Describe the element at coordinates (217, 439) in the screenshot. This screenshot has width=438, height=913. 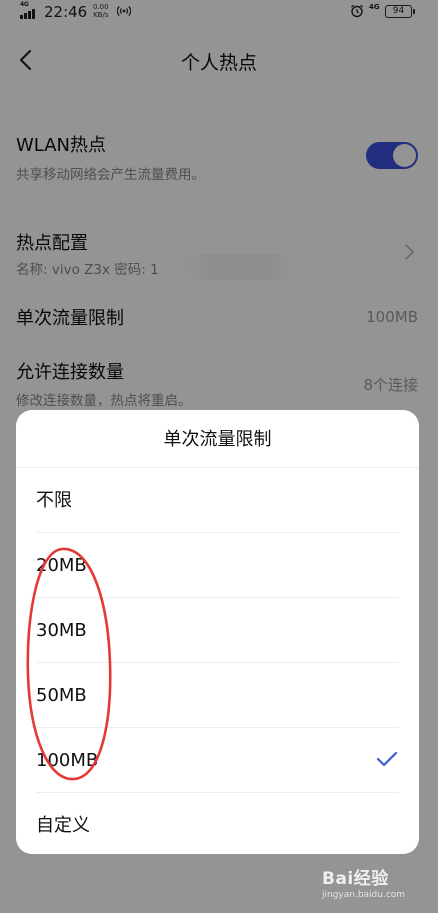
I see `dialog-title: 单次流量限制` at that location.